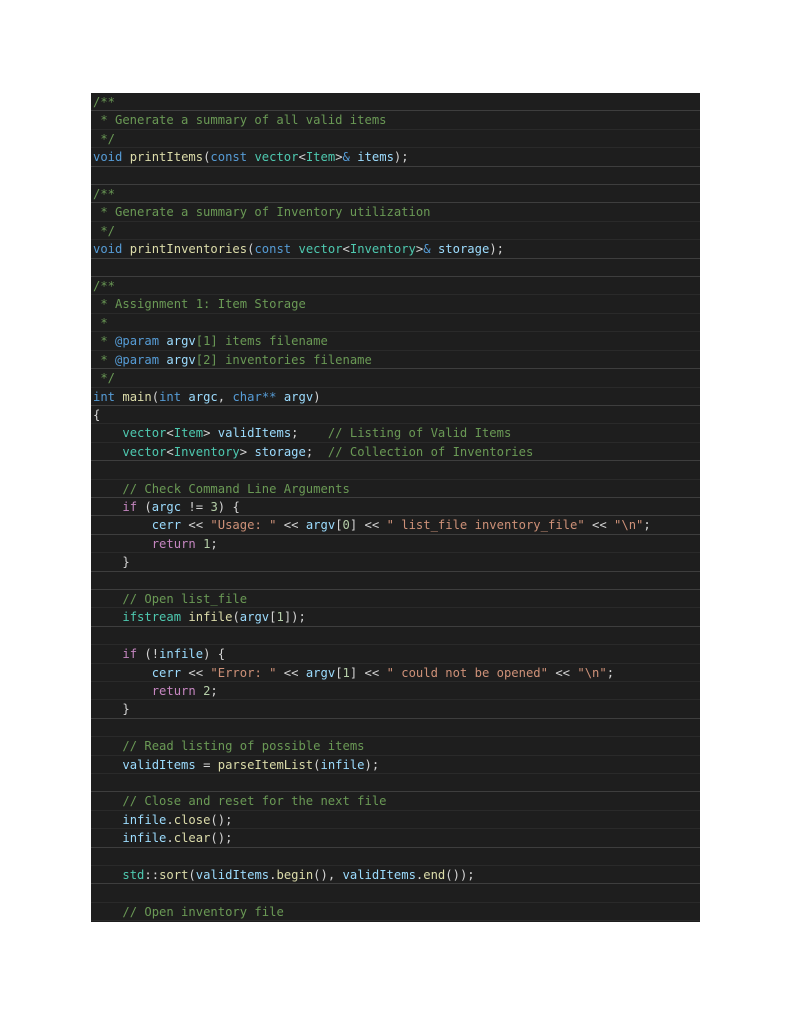 This screenshot has width=791, height=1024. What do you see at coordinates (317, 396) in the screenshot?
I see `punctuation-token: )` at bounding box center [317, 396].